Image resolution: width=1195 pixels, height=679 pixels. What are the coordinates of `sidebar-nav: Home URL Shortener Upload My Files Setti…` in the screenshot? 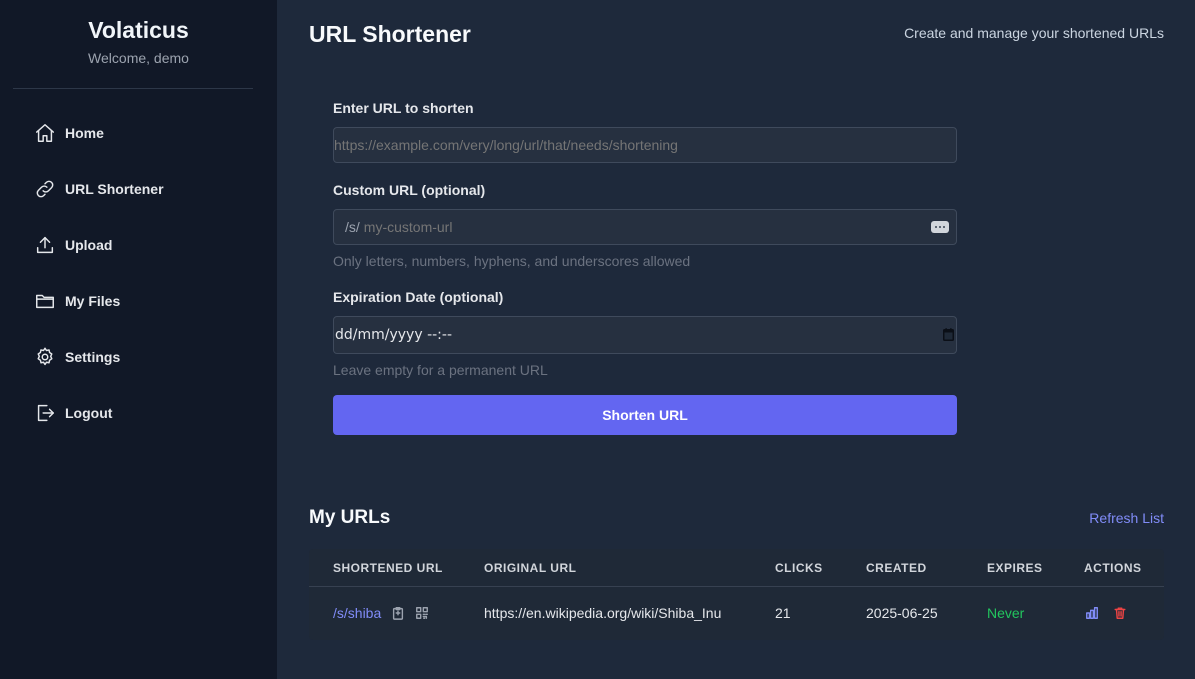 It's located at (138, 278).